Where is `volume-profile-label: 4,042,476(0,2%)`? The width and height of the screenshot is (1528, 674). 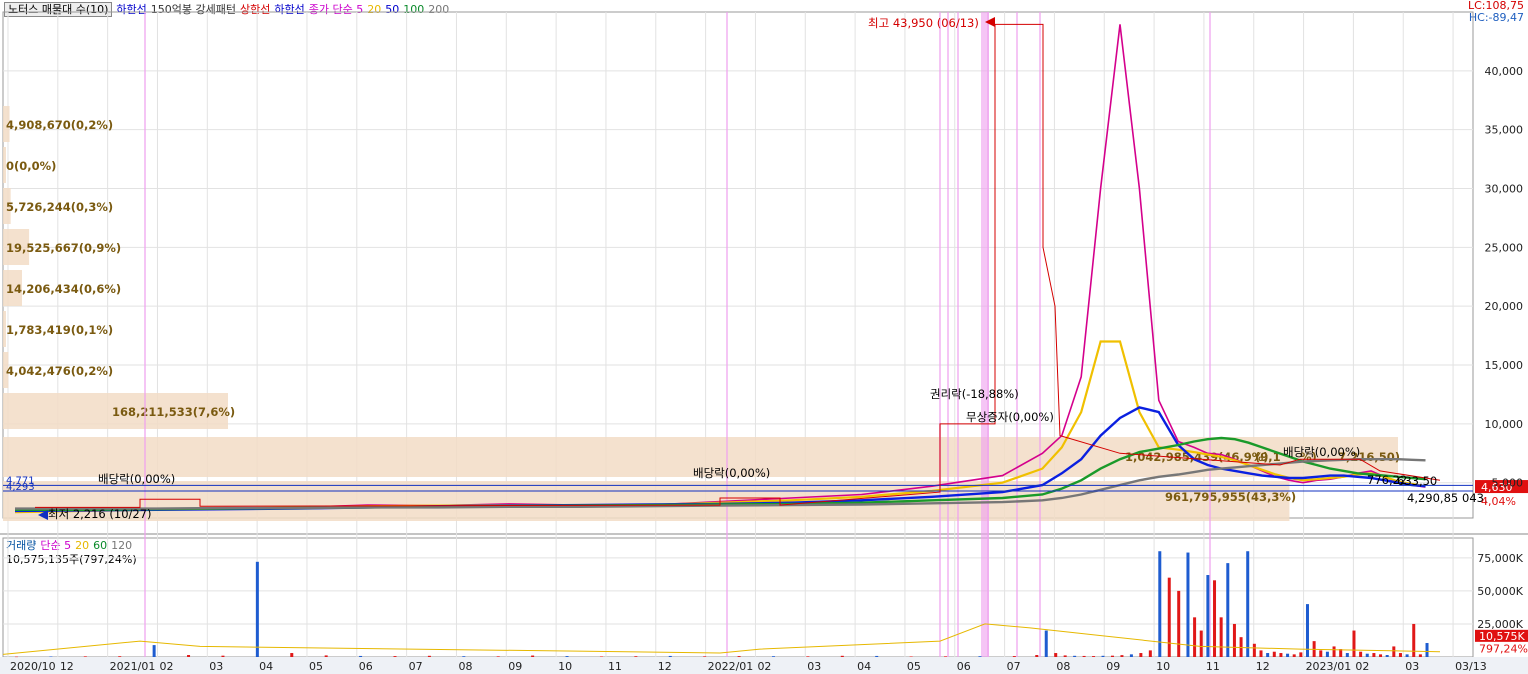 volume-profile-label: 4,042,476(0,2%) is located at coordinates (59, 371).